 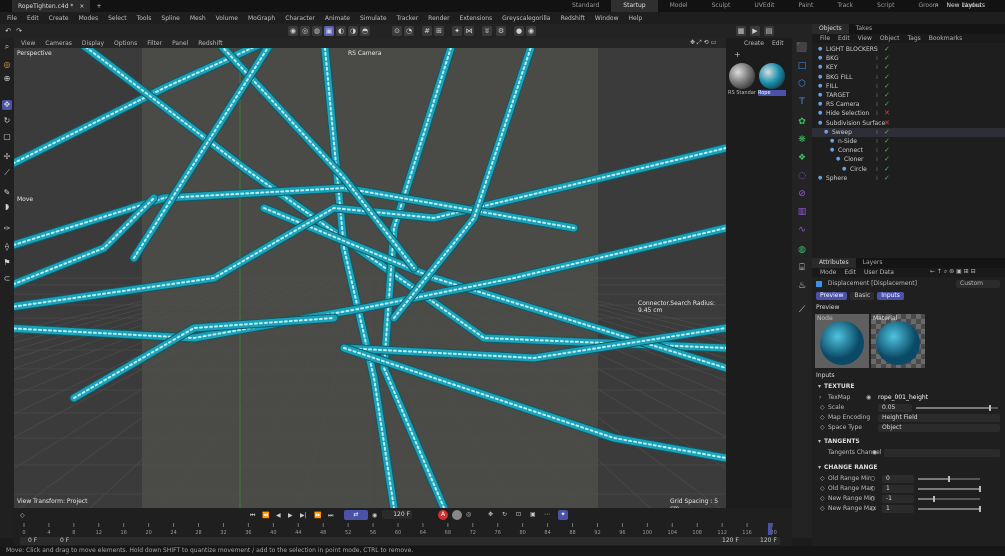 What do you see at coordinates (7, 137) in the screenshot?
I see `scale-icon: ▢` at bounding box center [7, 137].